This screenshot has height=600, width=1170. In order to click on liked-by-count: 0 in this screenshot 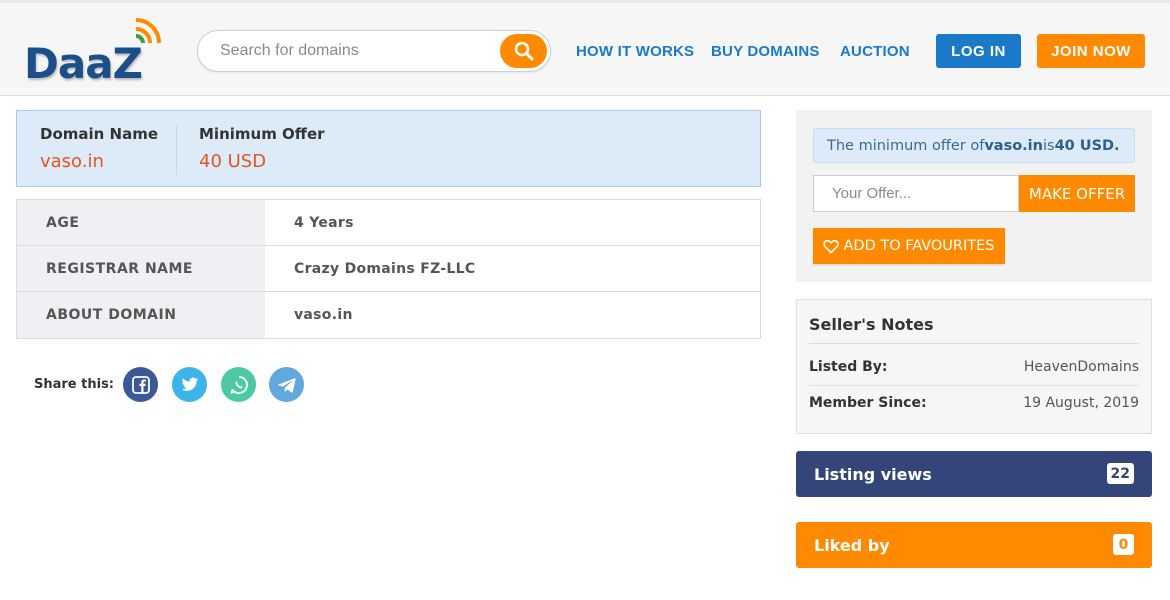, I will do `click(1123, 544)`.